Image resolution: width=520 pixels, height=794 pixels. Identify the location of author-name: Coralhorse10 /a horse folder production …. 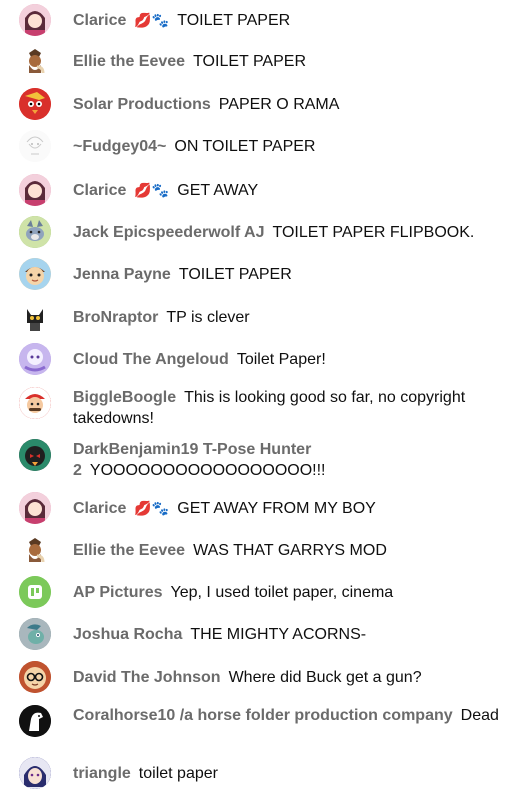
(263, 715).